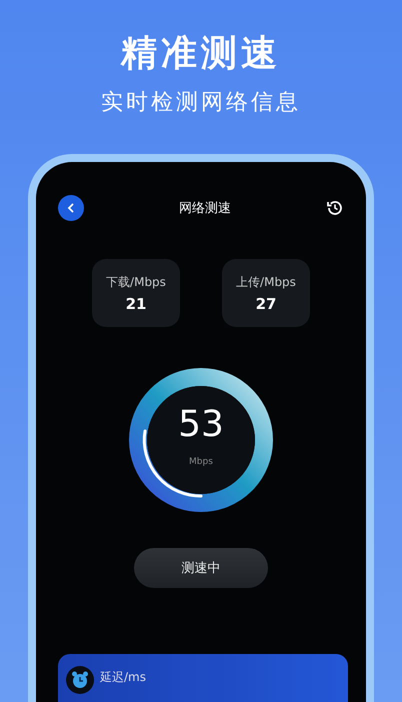  I want to click on testing-button: 测速中, so click(201, 568).